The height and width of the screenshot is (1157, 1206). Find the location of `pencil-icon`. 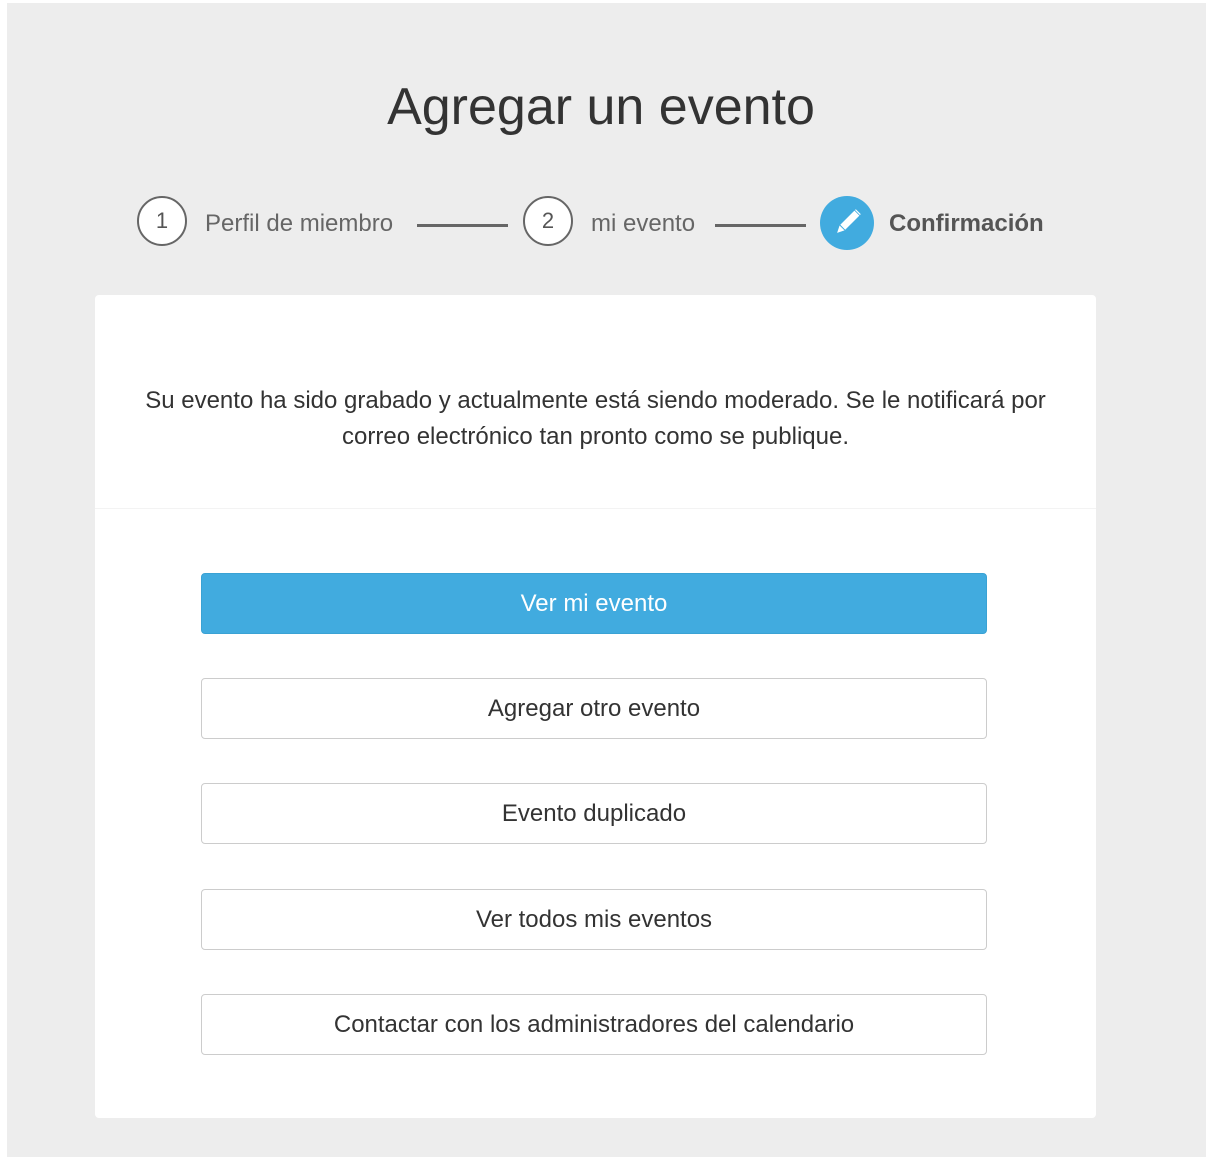

pencil-icon is located at coordinates (849, 221).